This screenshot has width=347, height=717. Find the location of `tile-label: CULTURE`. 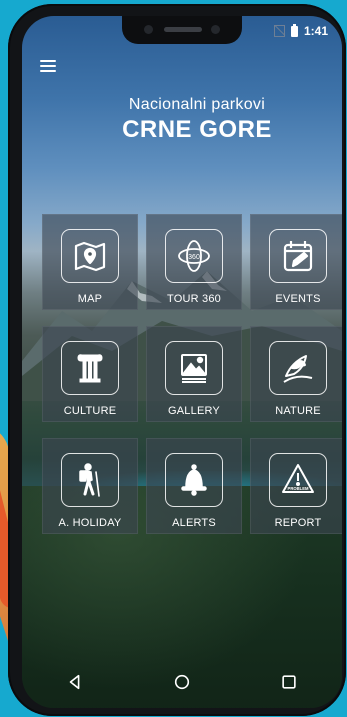

tile-label: CULTURE is located at coordinates (90, 411).